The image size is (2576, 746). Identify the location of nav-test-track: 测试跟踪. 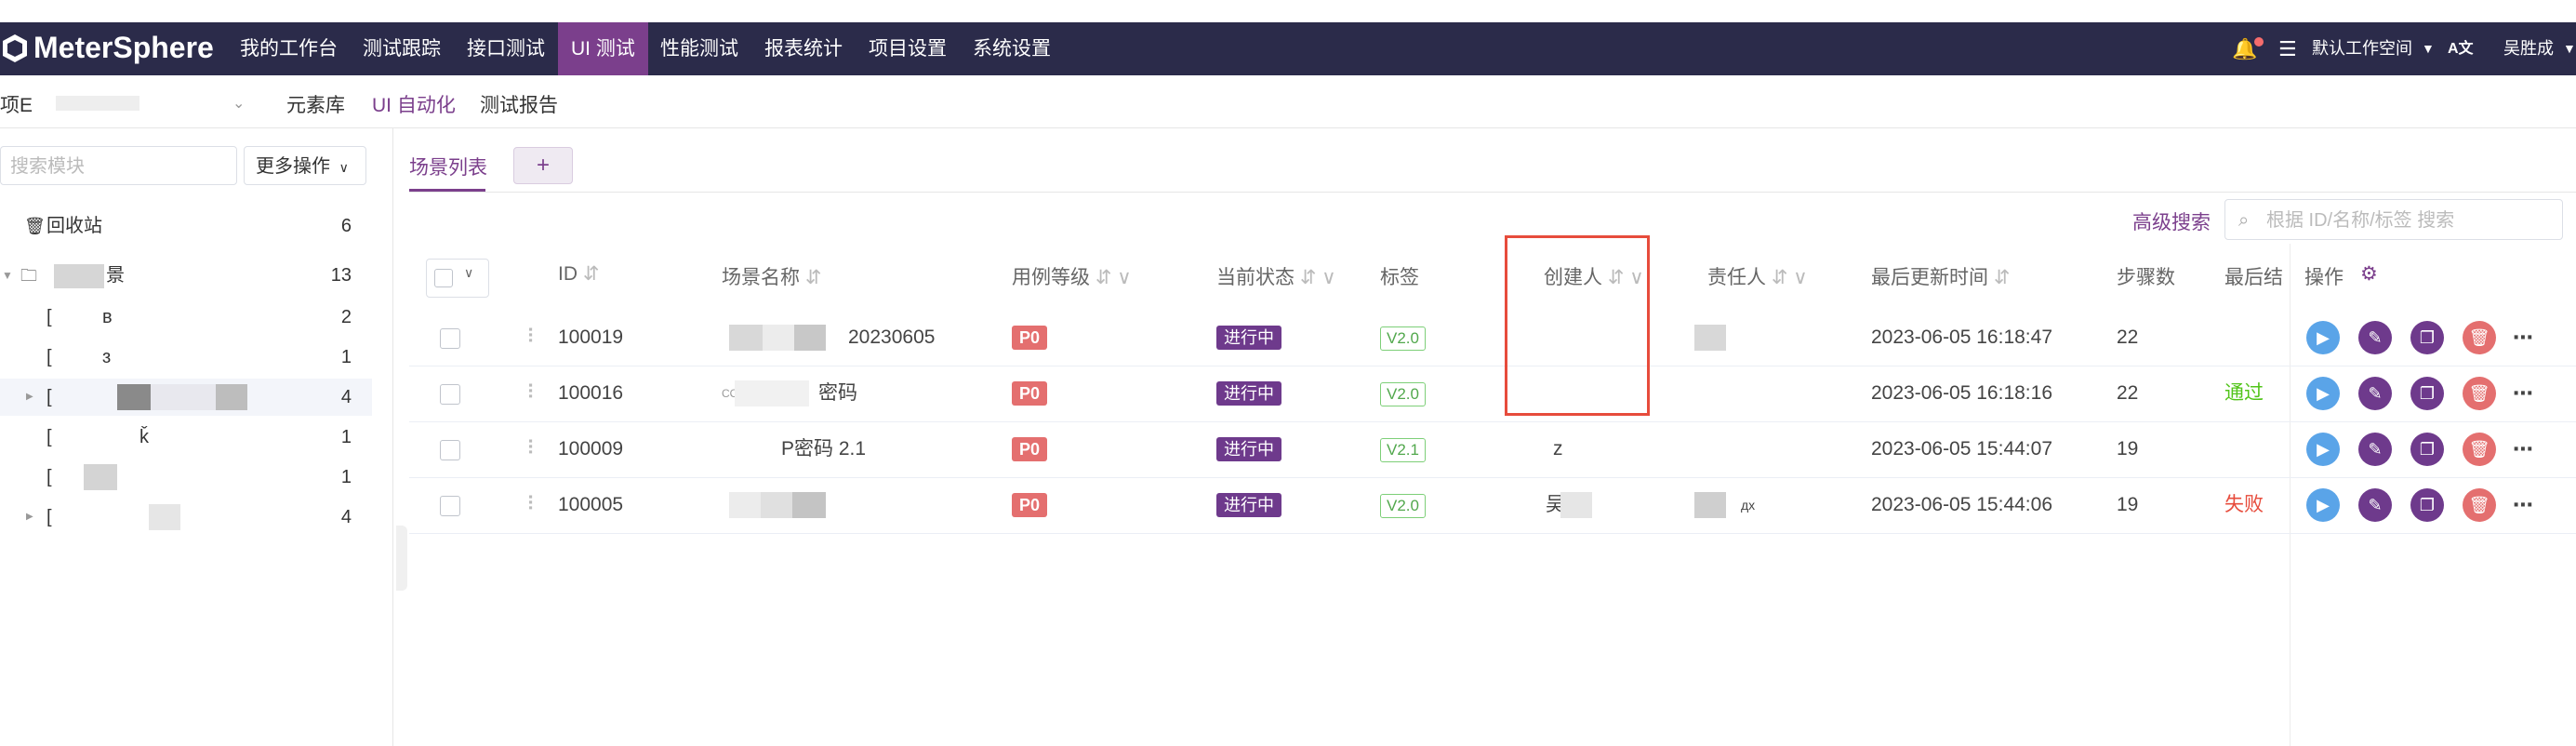
(402, 48).